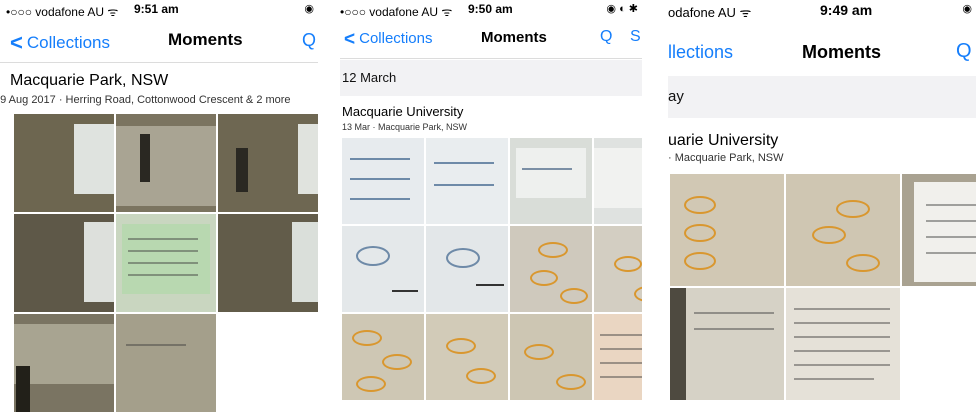  I want to click on clock: 9:50 am, so click(490, 9).